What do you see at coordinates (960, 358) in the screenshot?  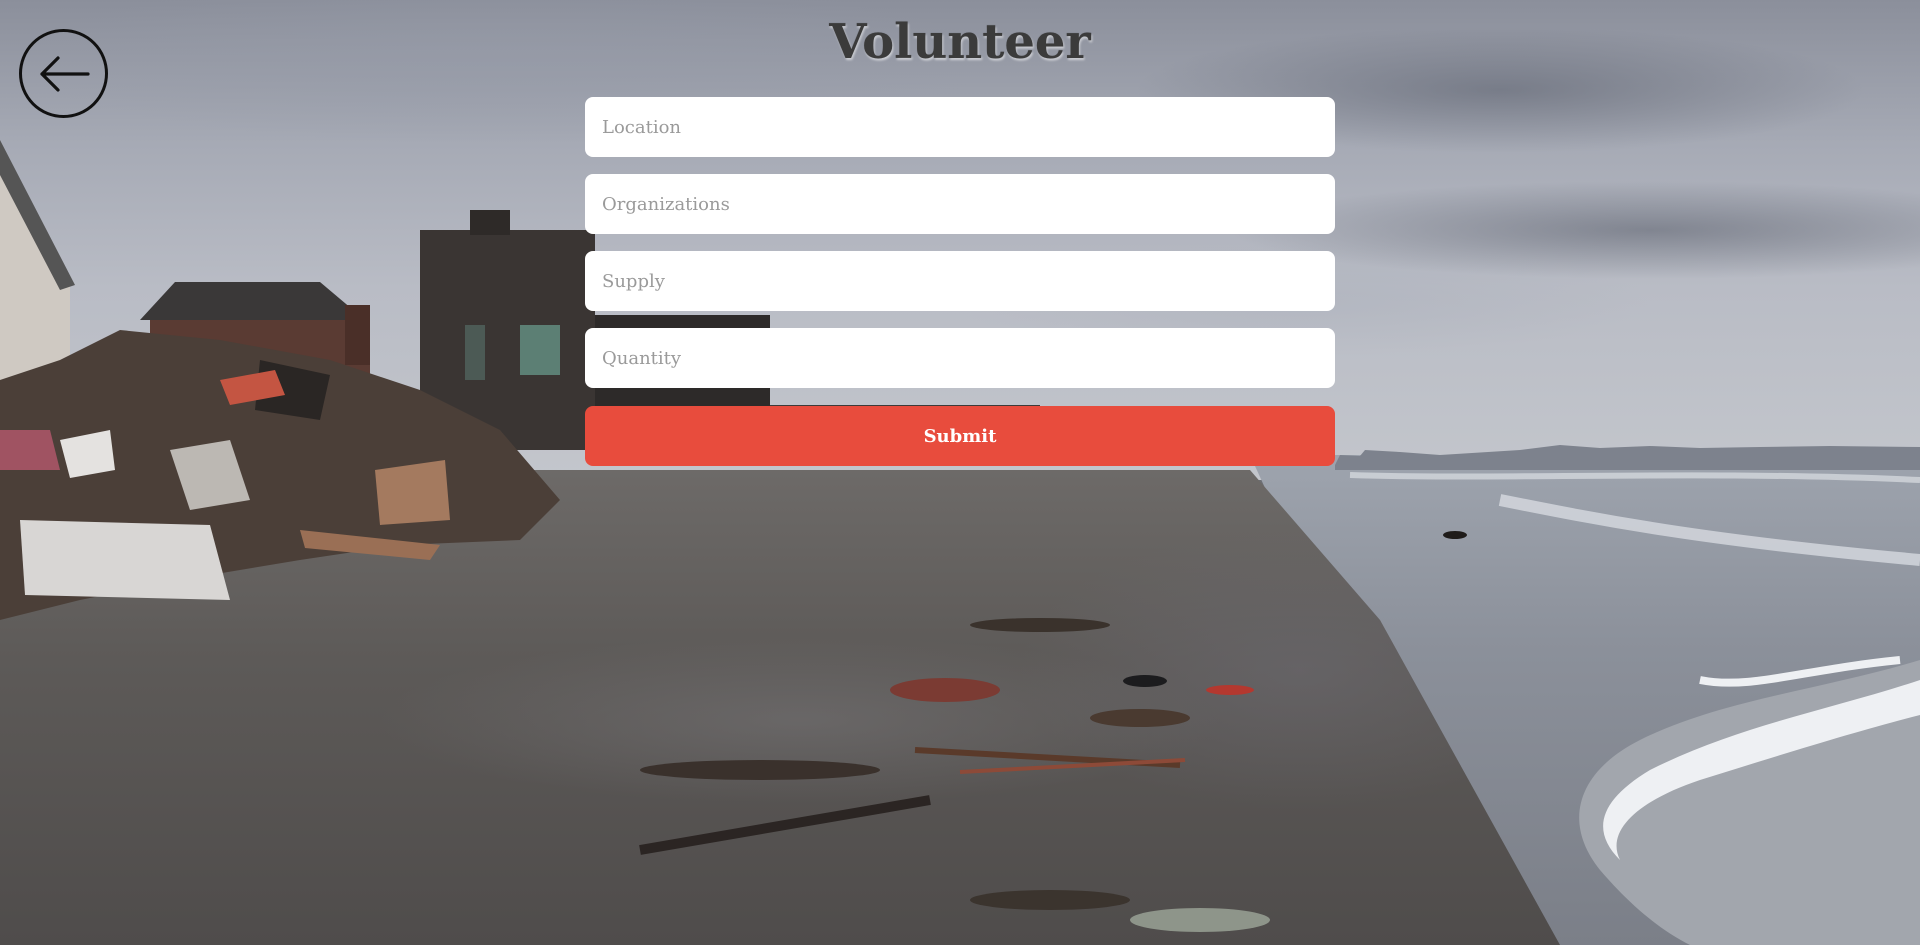 I see `quantity-input` at bounding box center [960, 358].